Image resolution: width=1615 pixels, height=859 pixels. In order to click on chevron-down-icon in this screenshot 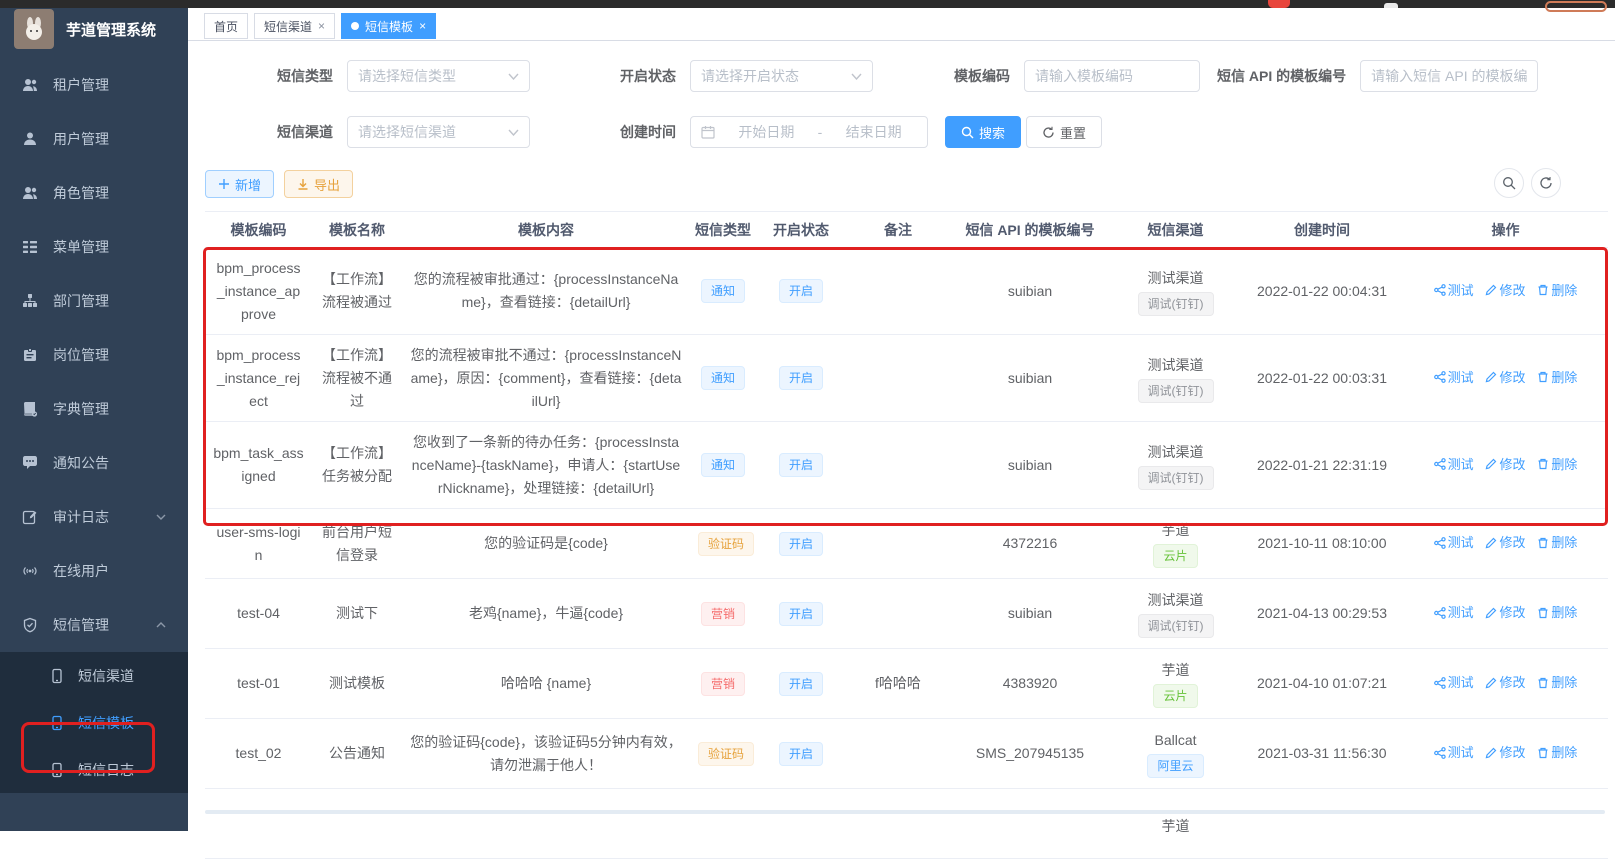, I will do `click(856, 76)`.